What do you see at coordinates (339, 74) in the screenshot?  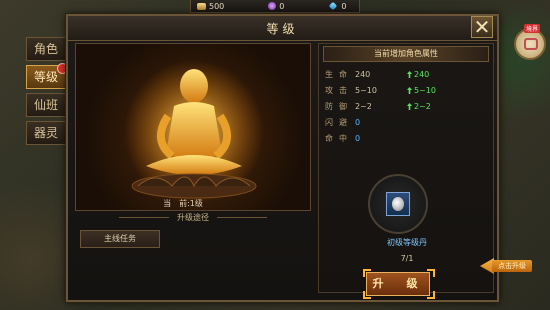 I see `stat-key: 生命` at bounding box center [339, 74].